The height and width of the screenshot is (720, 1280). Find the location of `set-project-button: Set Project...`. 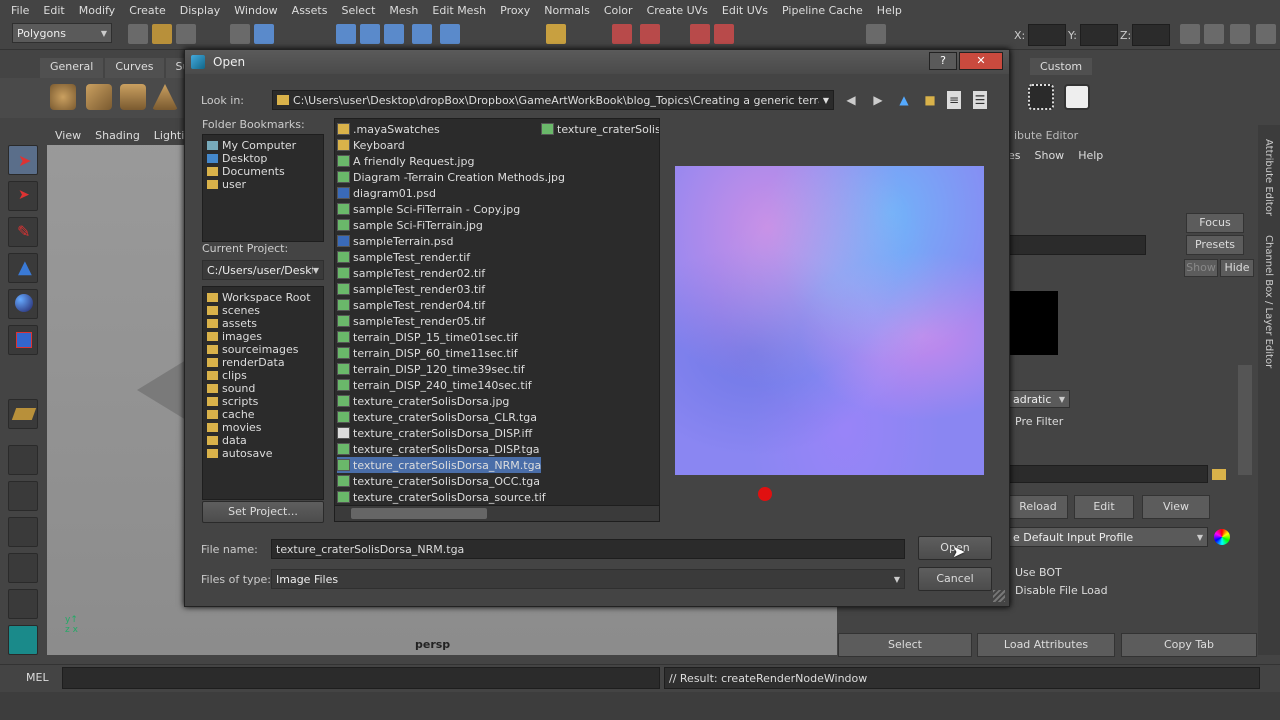

set-project-button: Set Project... is located at coordinates (263, 512).